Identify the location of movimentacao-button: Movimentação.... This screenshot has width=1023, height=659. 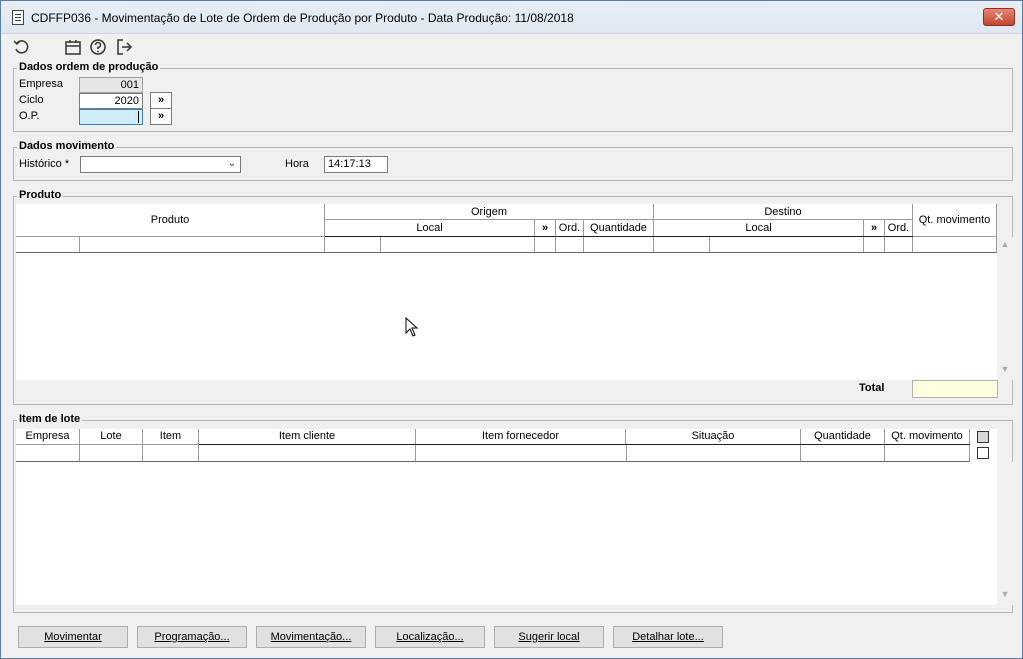
(311, 637).